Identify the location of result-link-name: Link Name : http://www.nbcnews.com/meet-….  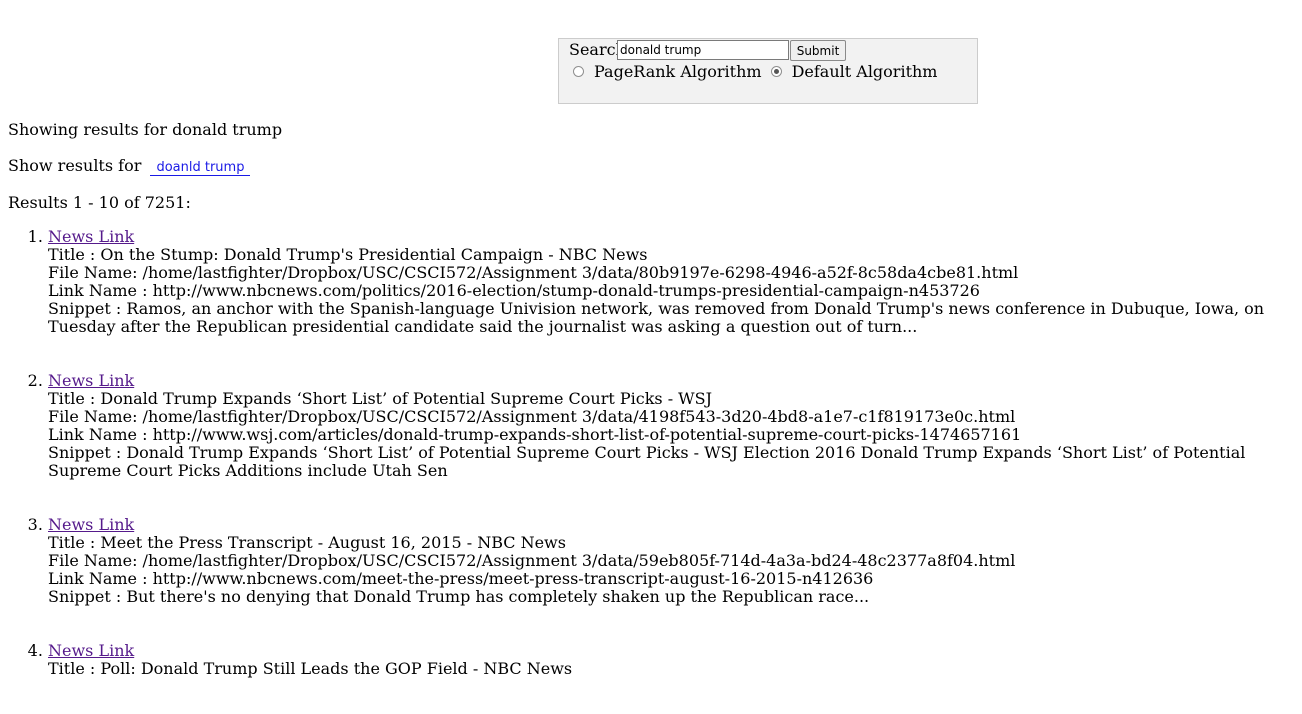
(461, 578).